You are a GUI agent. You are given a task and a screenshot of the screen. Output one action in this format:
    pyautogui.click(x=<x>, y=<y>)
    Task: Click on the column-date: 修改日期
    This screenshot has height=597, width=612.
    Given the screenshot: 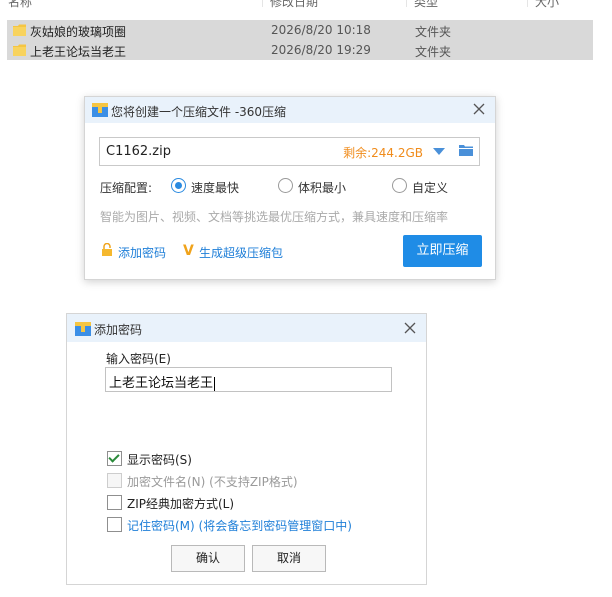 What is the action you would take?
    pyautogui.click(x=294, y=5)
    